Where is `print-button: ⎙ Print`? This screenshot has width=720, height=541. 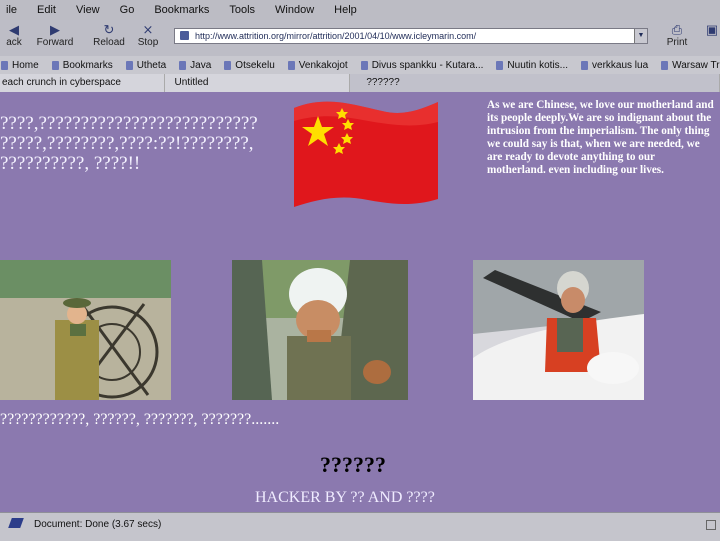
print-button: ⎙ Print is located at coordinates (677, 37).